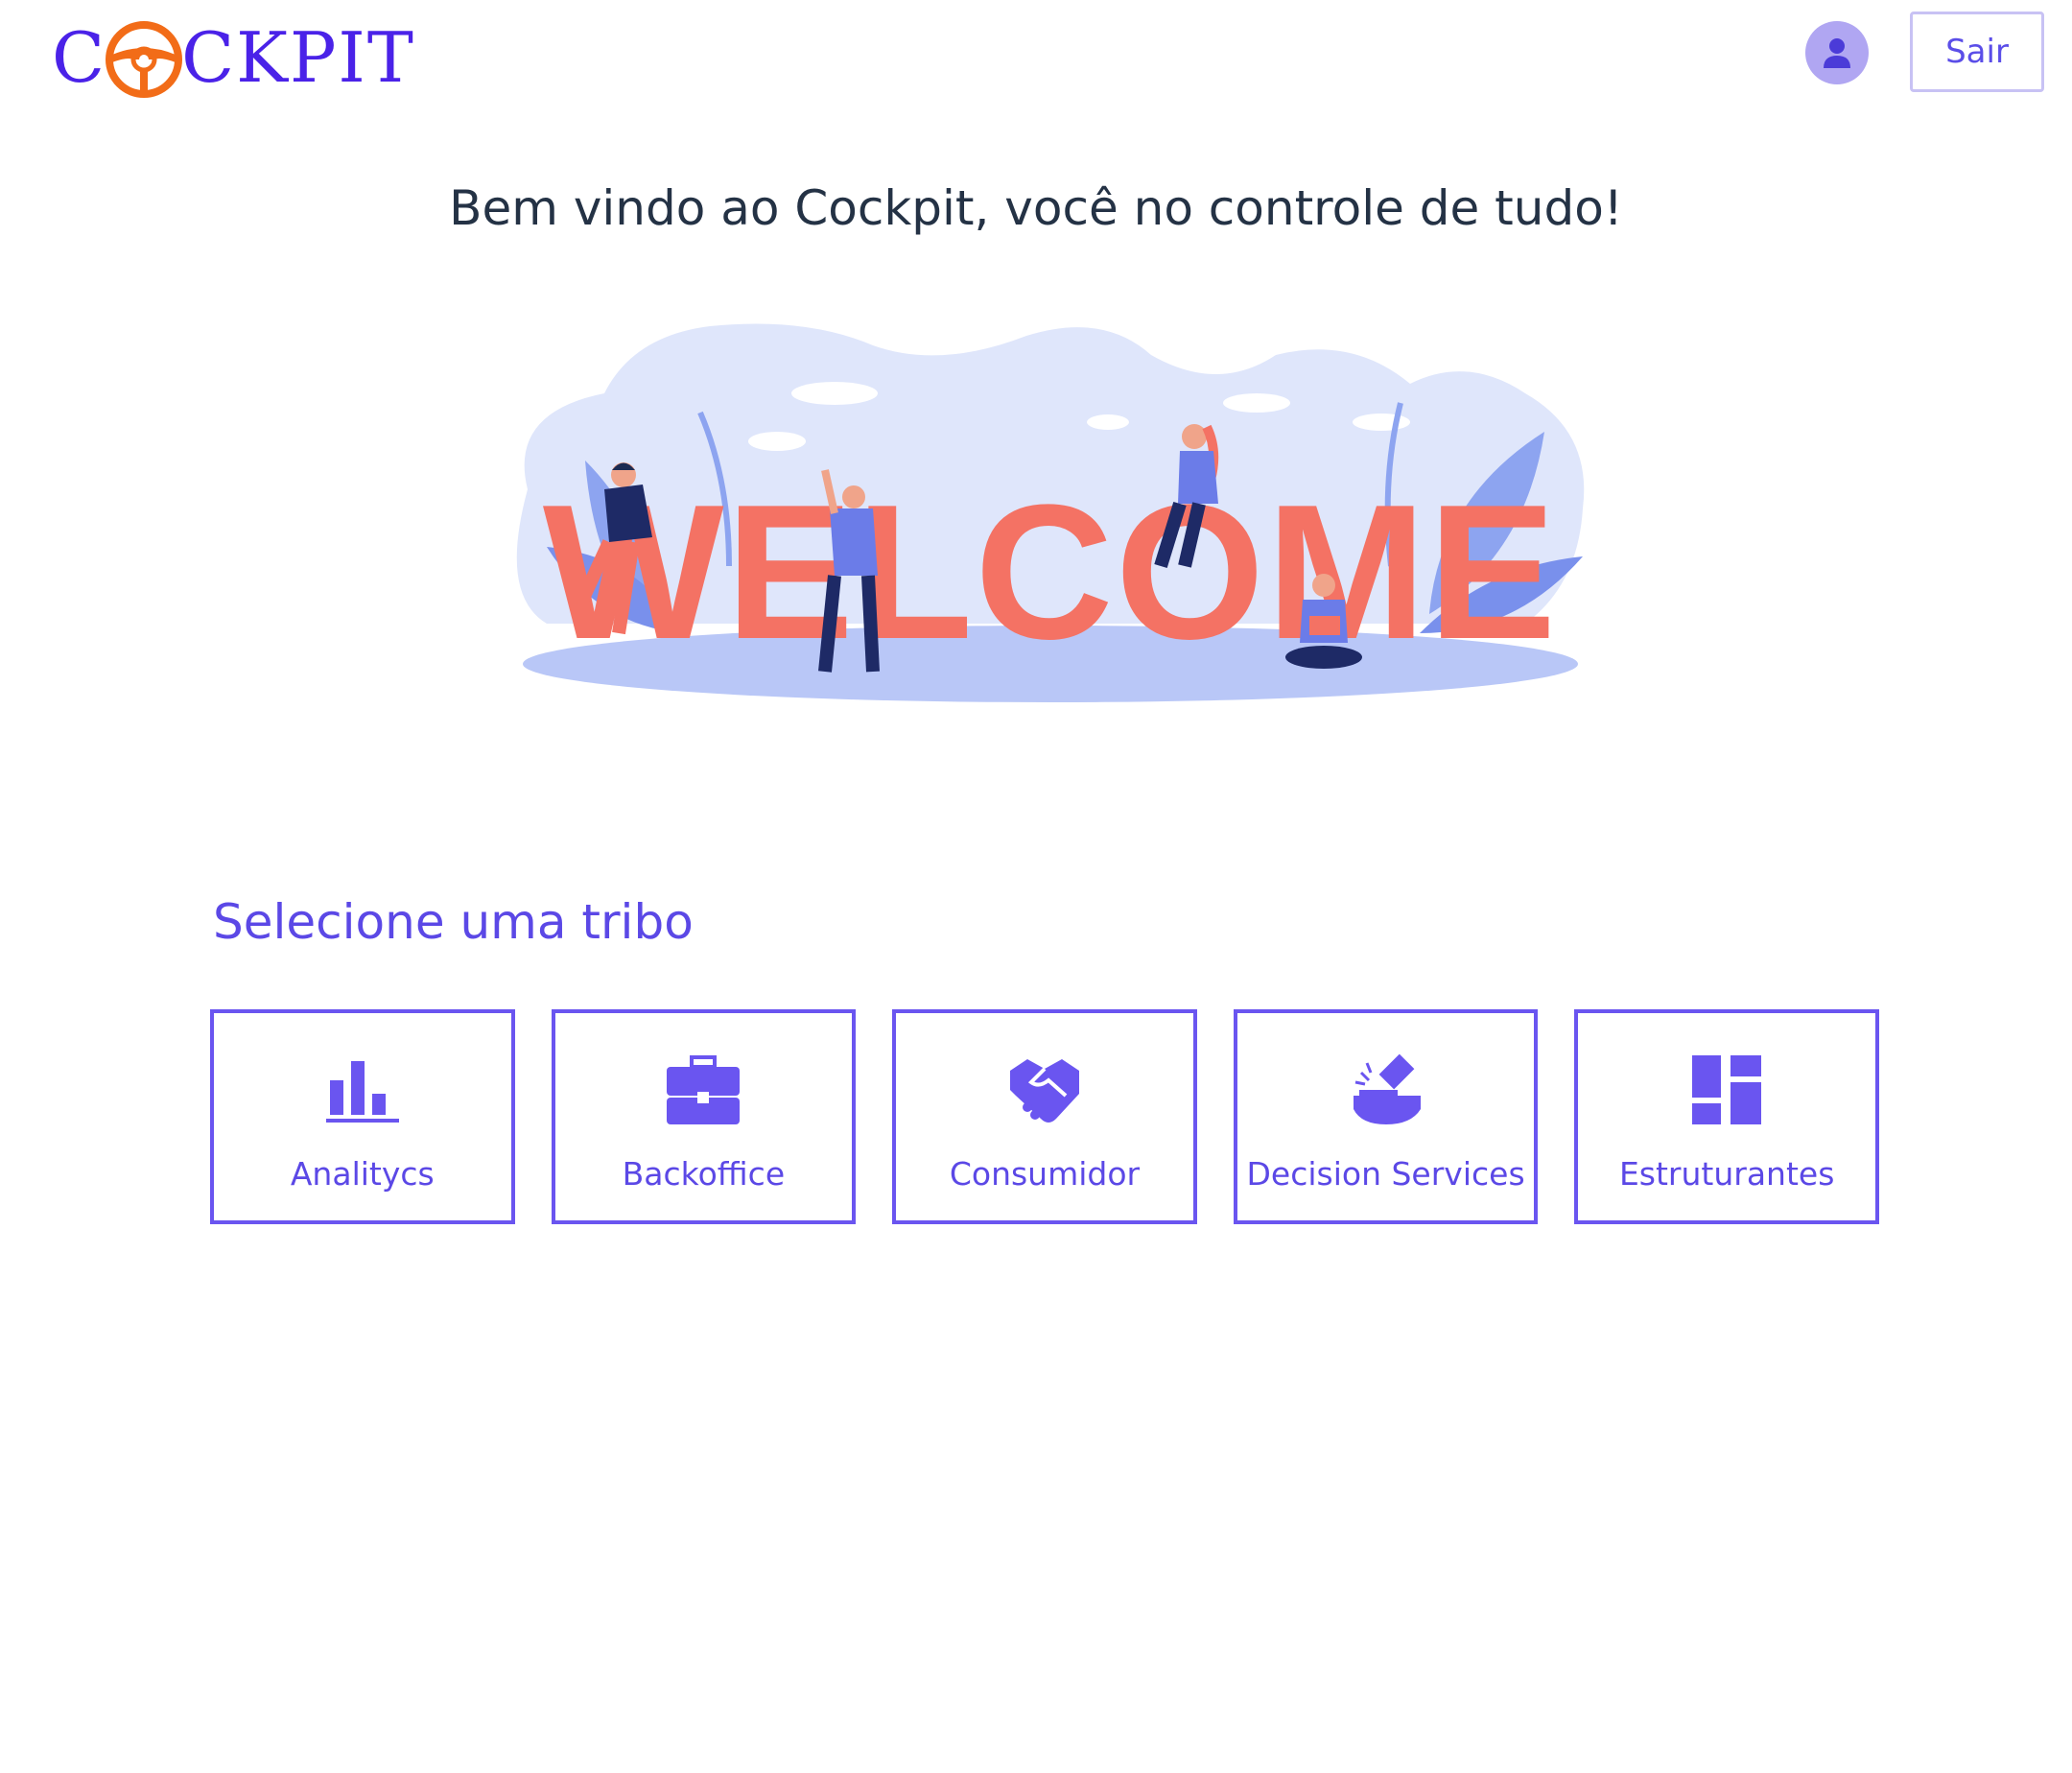  What do you see at coordinates (453, 922) in the screenshot?
I see `section-title: Selecione uma tribo` at bounding box center [453, 922].